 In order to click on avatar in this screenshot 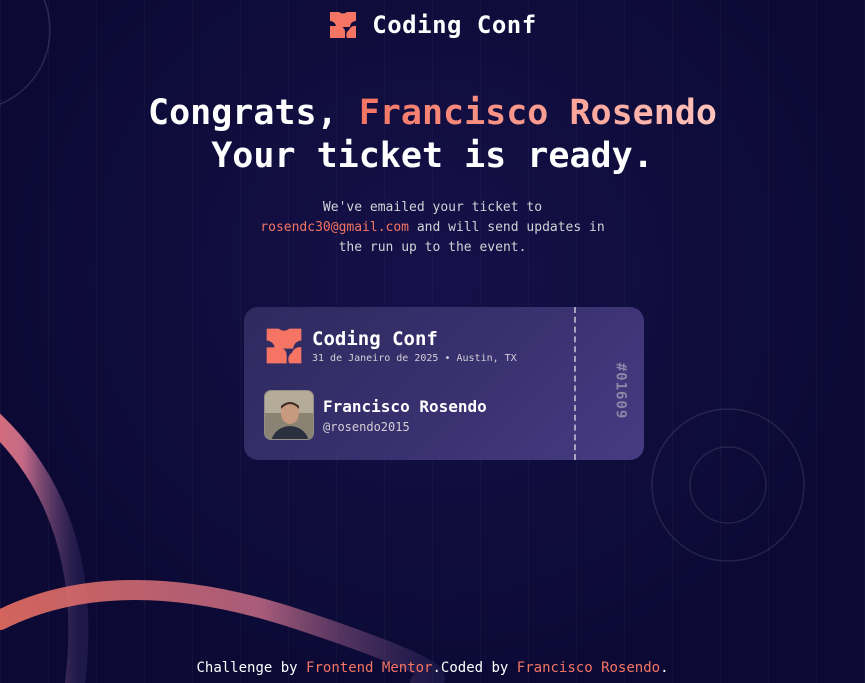, I will do `click(289, 415)`.